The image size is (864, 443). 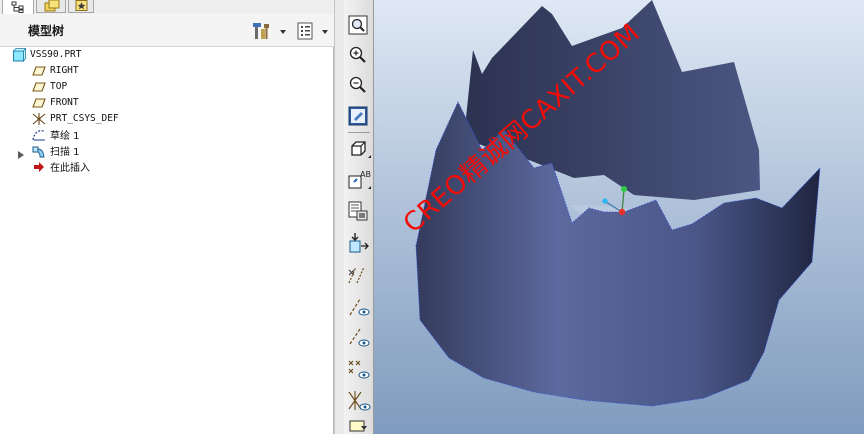 What do you see at coordinates (84, 118) in the screenshot?
I see `tree-item-label: PRT_CSYS_DEF` at bounding box center [84, 118].